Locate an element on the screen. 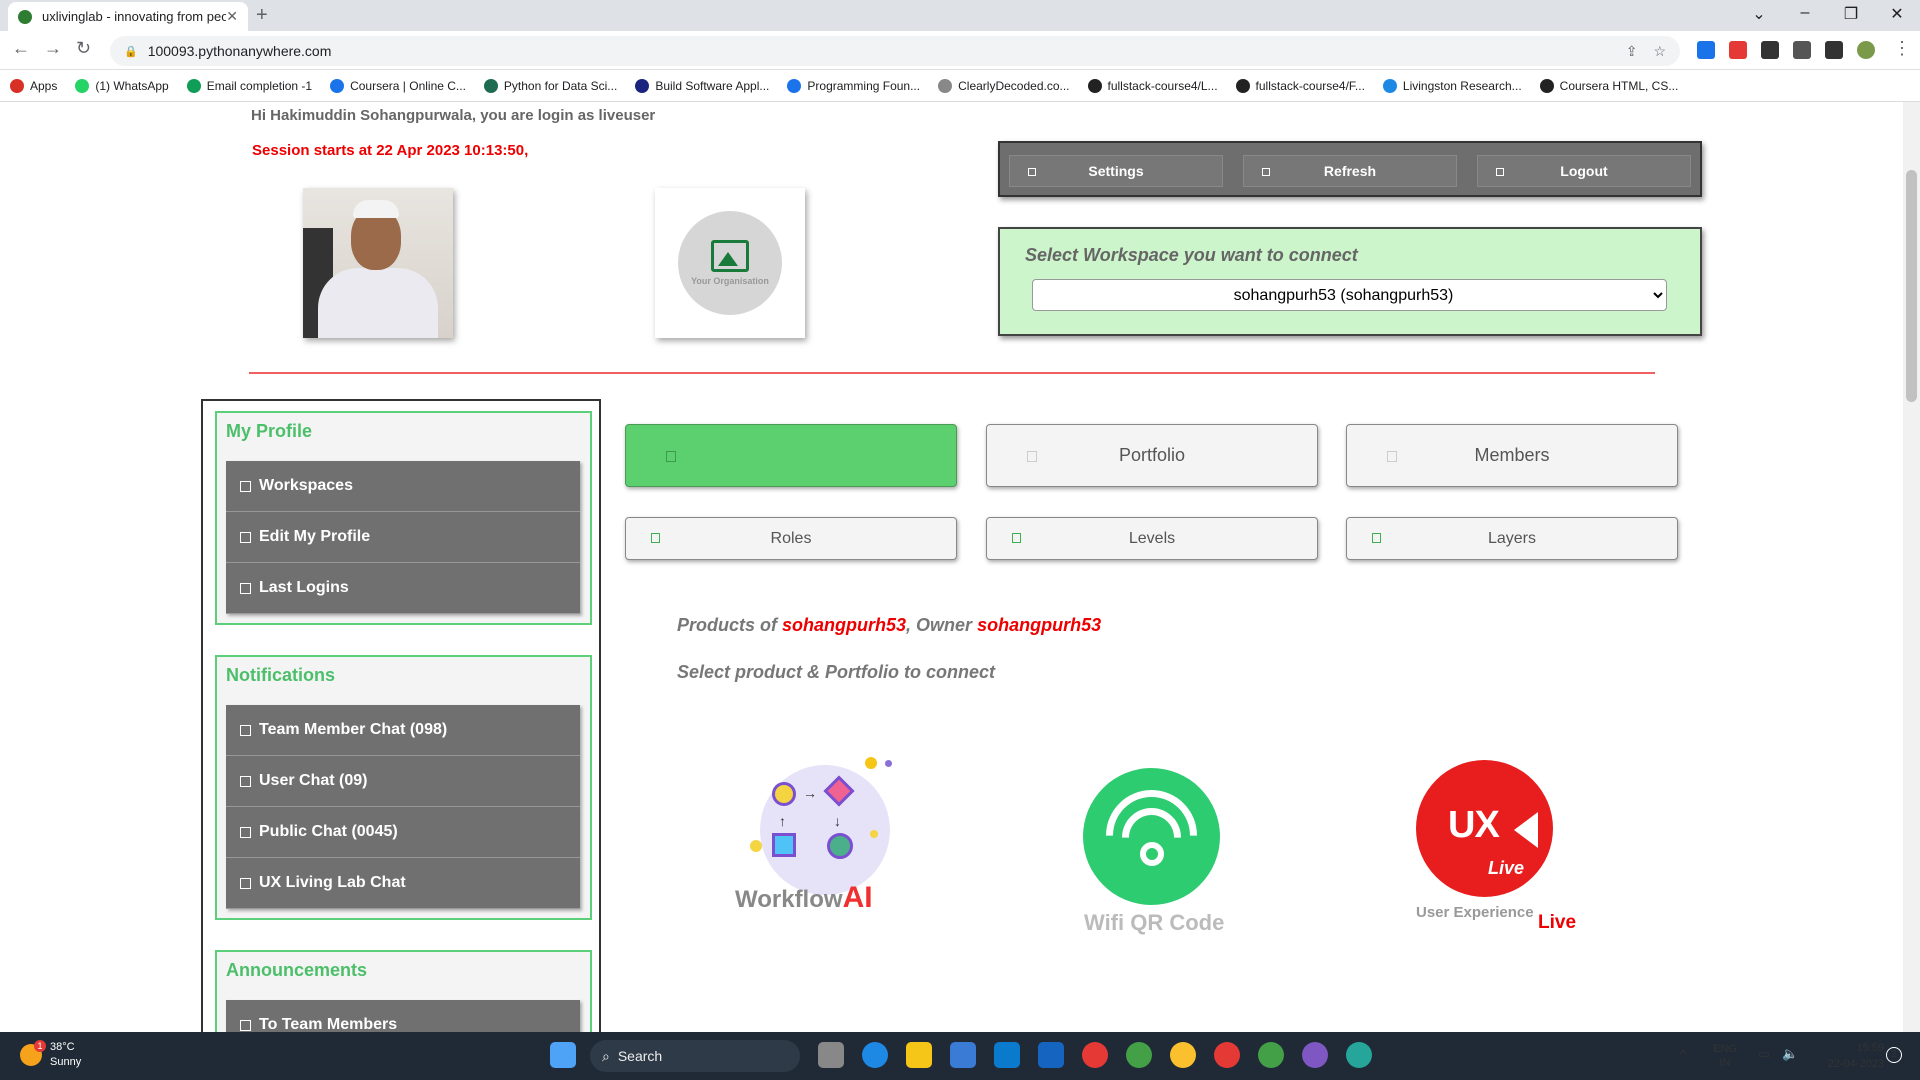  workspace-name: sohangpurh53 is located at coordinates (844, 625).